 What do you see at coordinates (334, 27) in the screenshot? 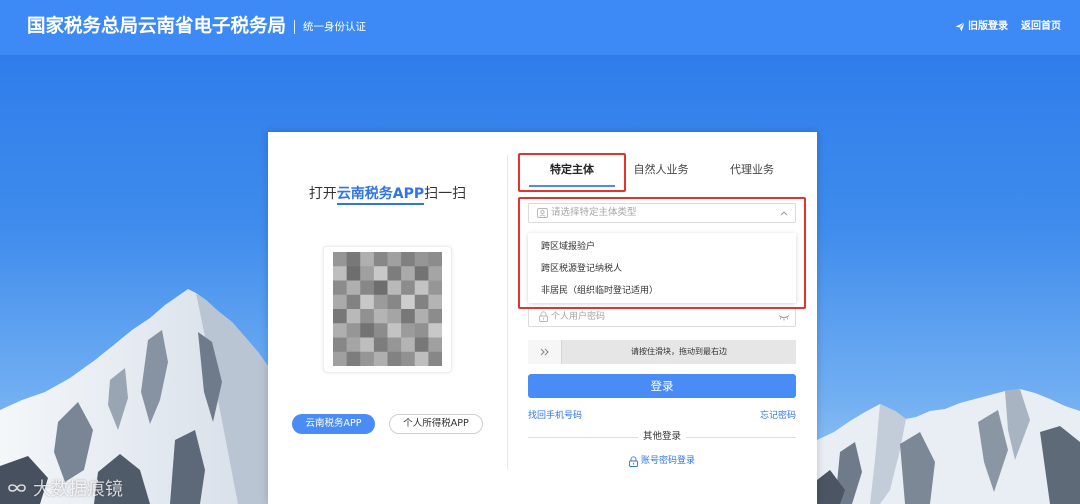
I see `site-subtitle: 统一身份认证` at bounding box center [334, 27].